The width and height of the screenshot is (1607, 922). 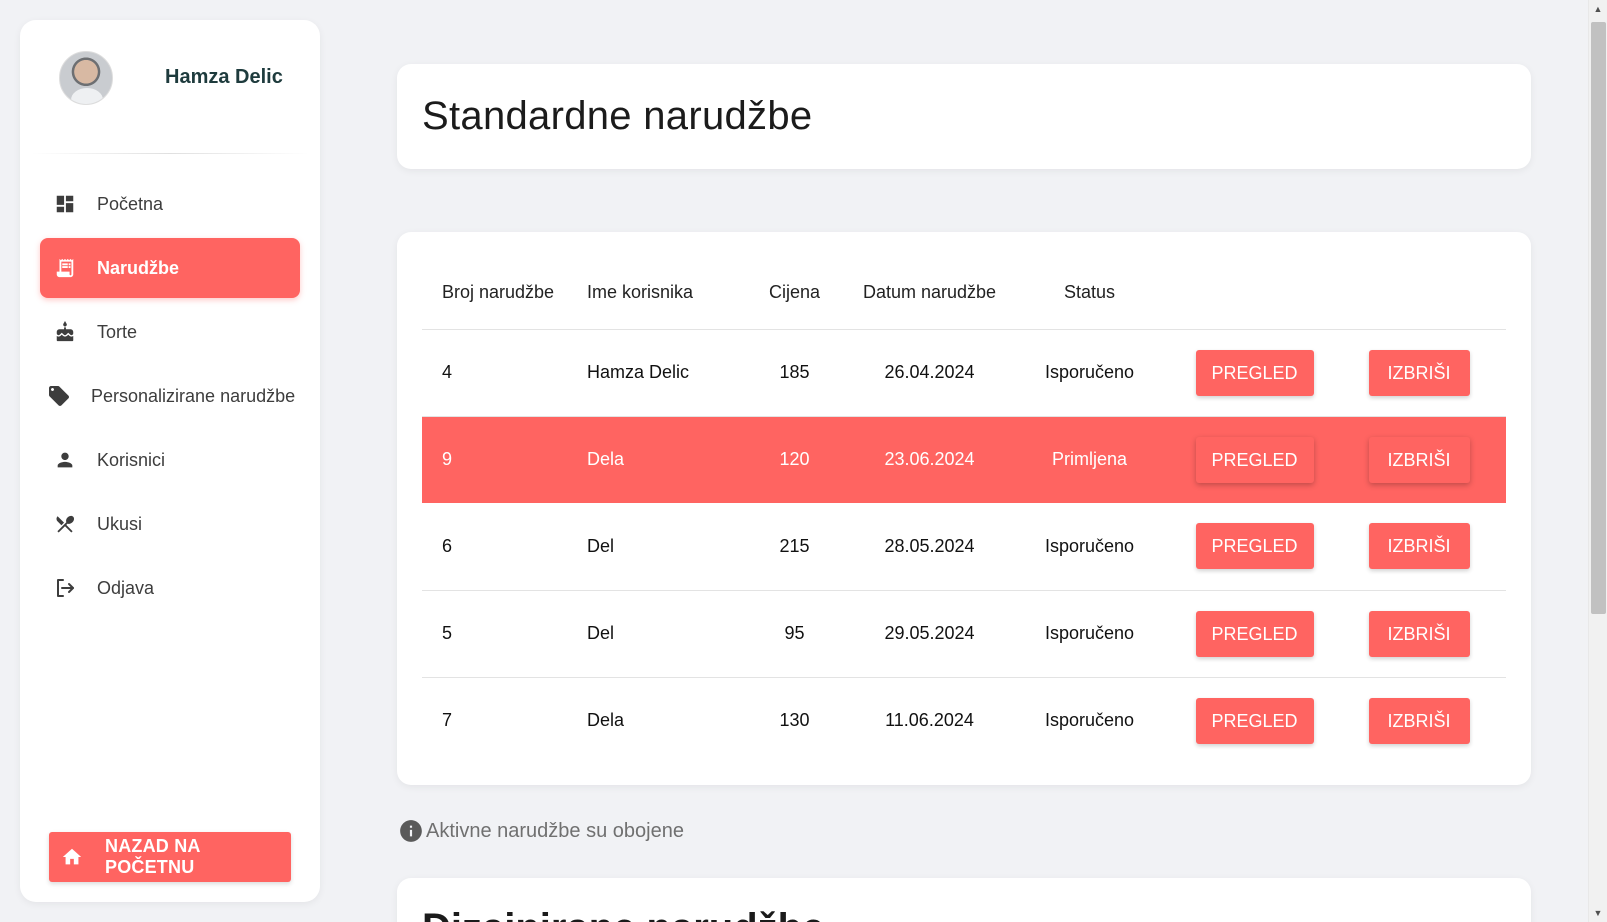 What do you see at coordinates (1089, 293) in the screenshot?
I see `column-header-status: Status` at bounding box center [1089, 293].